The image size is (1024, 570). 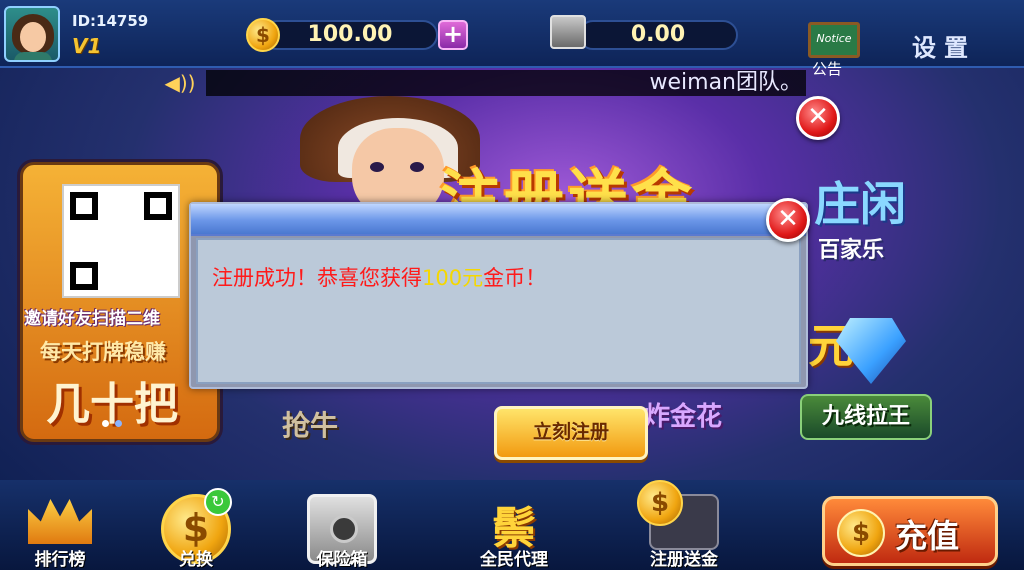 What do you see at coordinates (310, 424) in the screenshot?
I see `game-niuniu: 抢牛` at bounding box center [310, 424].